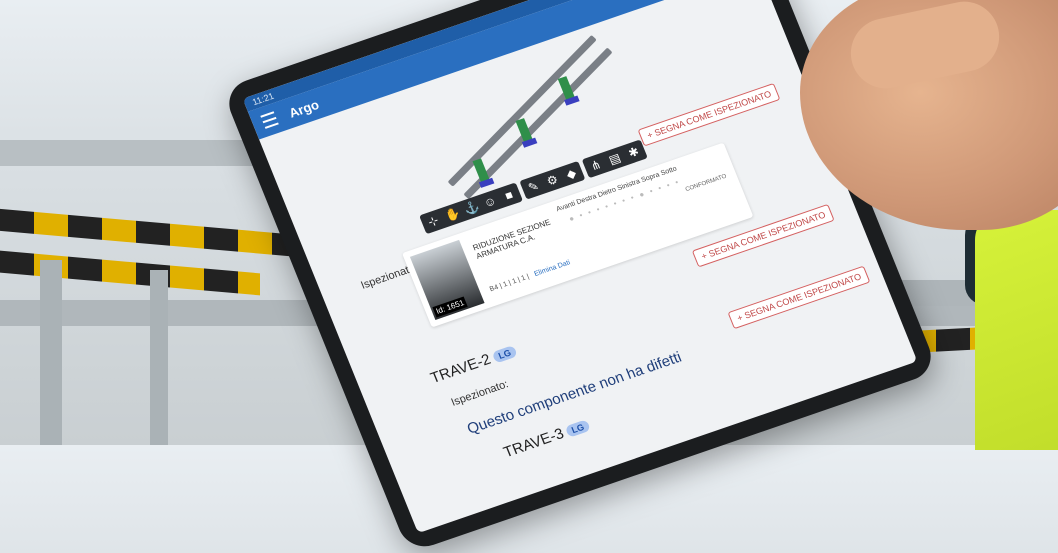 This screenshot has height=553, width=1058. I want to click on axis-icon: ⊹, so click(433, 222).